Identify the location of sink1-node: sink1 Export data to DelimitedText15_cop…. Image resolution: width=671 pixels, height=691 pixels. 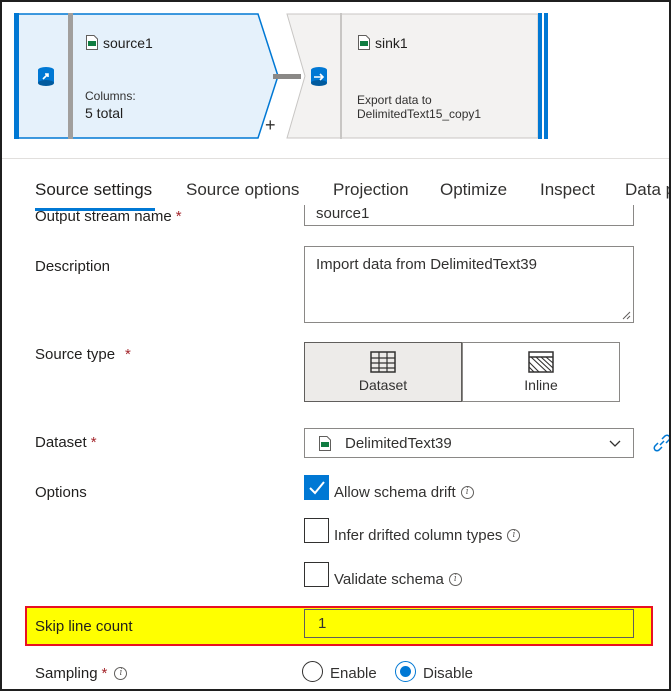
(418, 76).